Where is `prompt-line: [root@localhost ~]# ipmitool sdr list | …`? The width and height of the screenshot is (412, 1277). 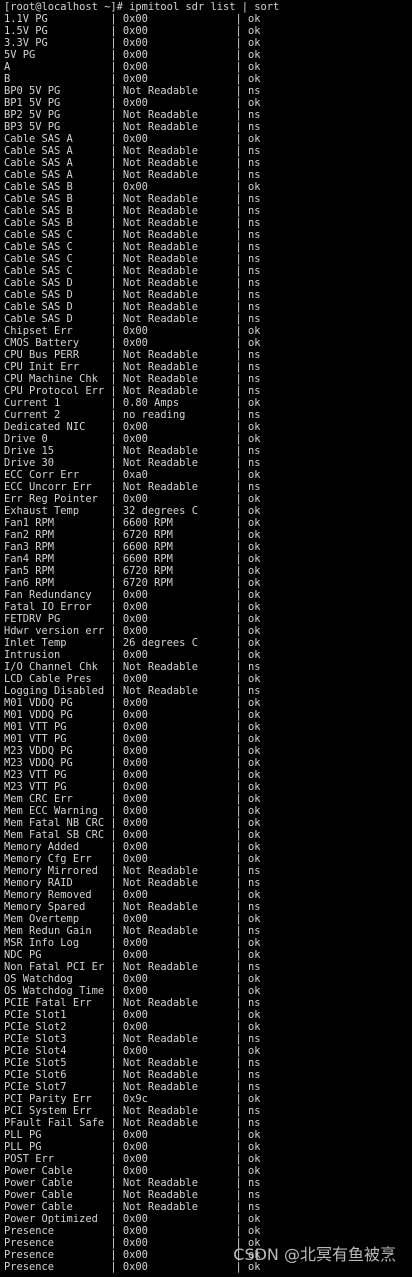 prompt-line: [root@localhost ~]# ipmitool sdr list | … is located at coordinates (208, 7).